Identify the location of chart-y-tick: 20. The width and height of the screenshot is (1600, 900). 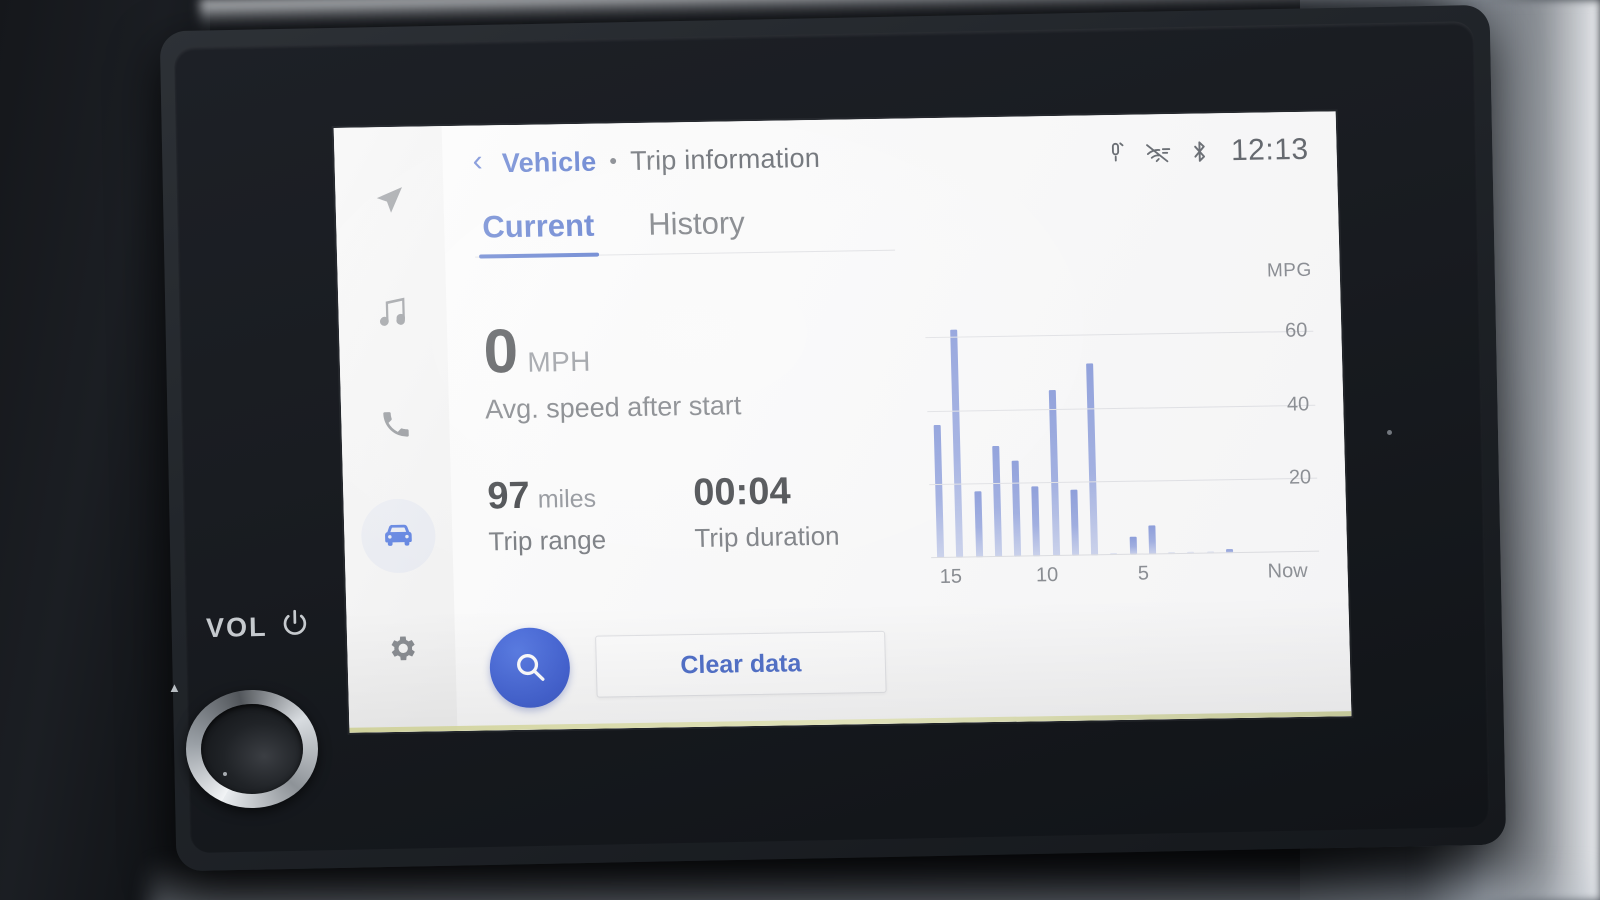
(1300, 477).